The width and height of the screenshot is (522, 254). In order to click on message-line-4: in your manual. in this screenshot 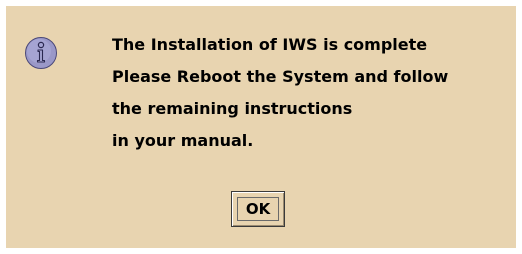, I will do `click(183, 140)`.